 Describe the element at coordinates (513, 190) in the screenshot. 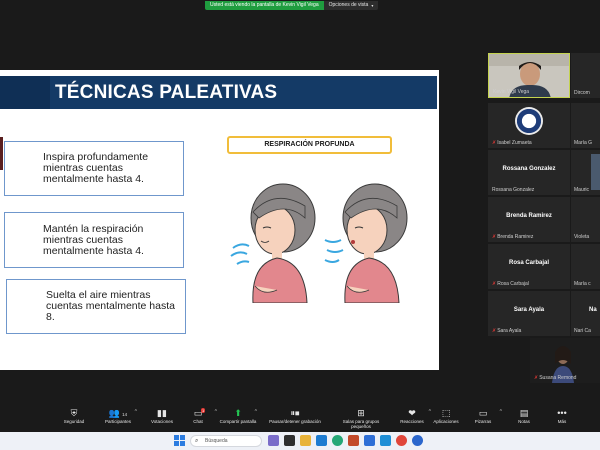

I see `participant-name: Rossana Gonzalez` at that location.